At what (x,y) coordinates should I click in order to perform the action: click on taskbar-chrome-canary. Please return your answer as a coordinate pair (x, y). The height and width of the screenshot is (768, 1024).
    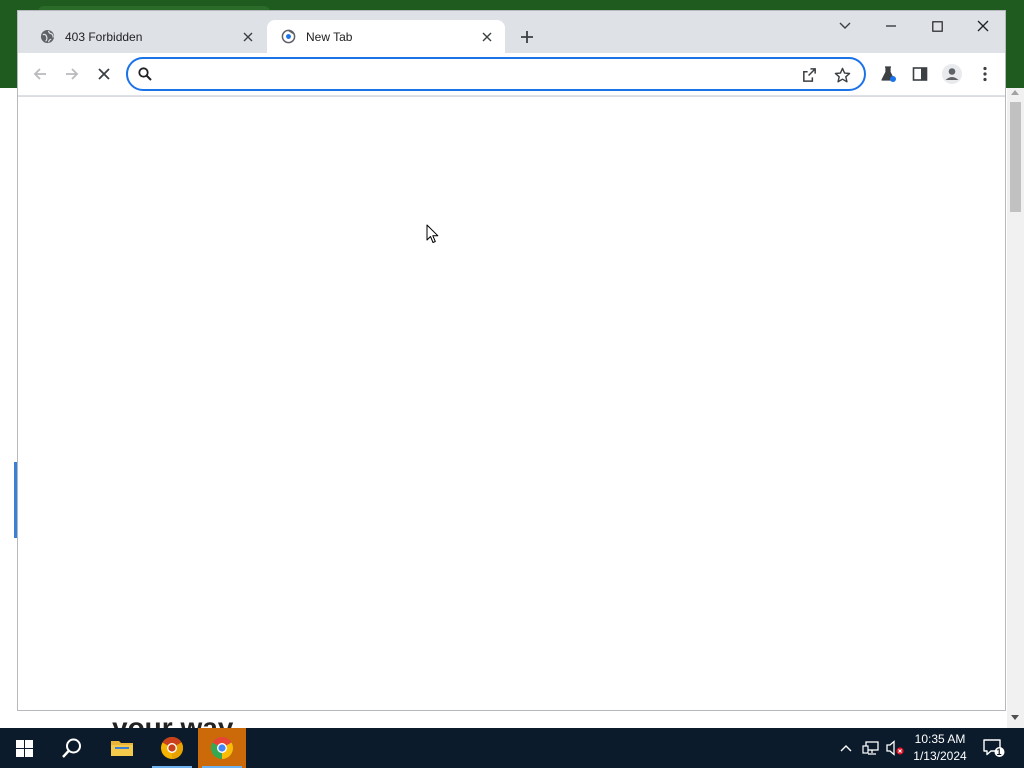
    Looking at the image, I should click on (172, 748).